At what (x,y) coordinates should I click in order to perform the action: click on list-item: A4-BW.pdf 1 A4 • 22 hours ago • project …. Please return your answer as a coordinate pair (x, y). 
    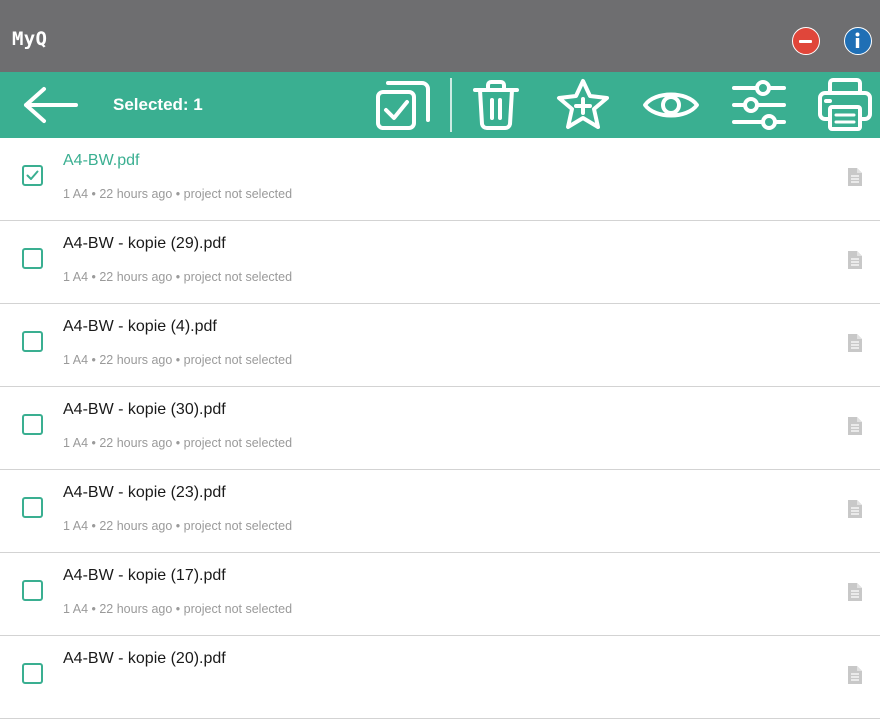
    Looking at the image, I should click on (440, 179).